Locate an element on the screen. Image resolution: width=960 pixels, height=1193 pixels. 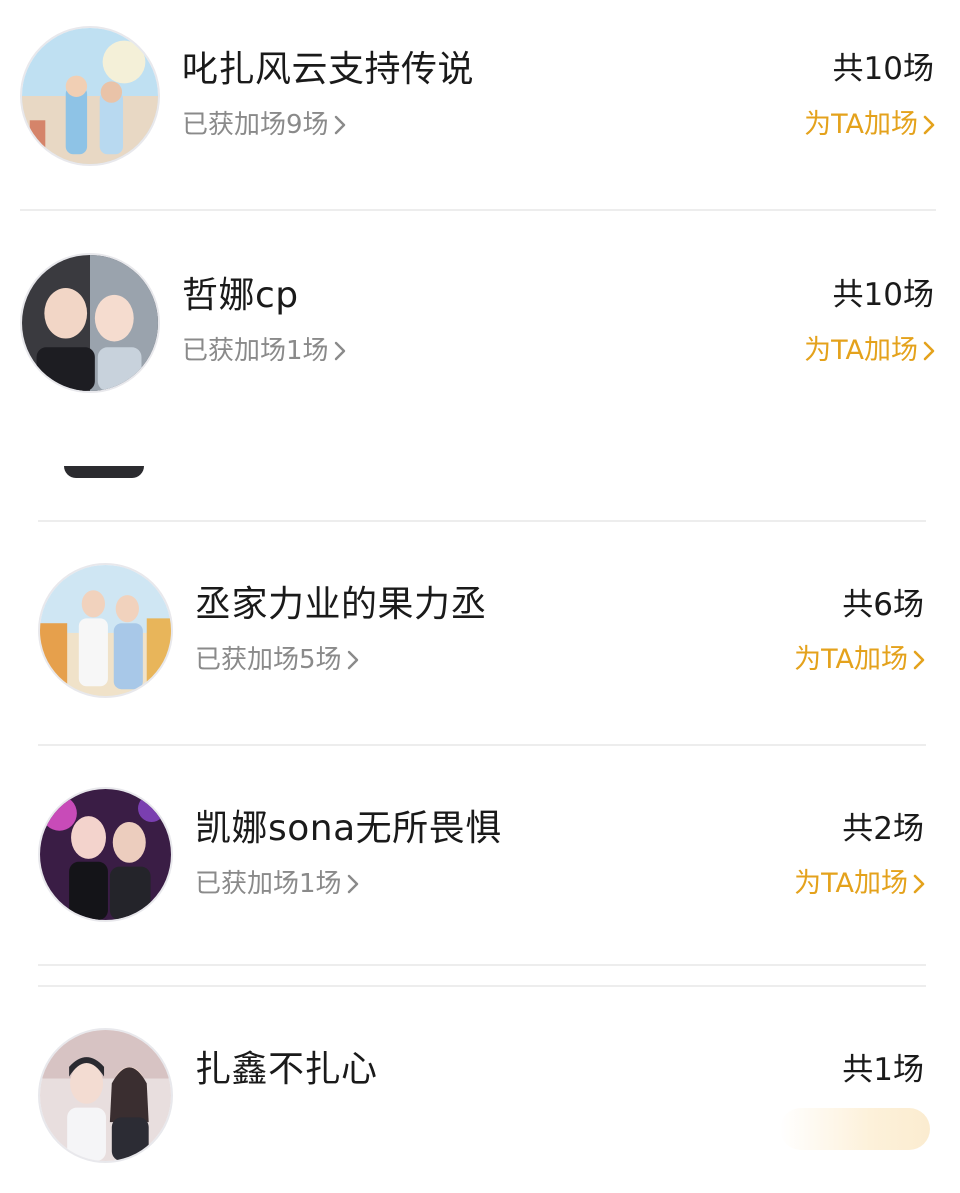
total-sessions: 共1场 is located at coordinates (883, 1070).